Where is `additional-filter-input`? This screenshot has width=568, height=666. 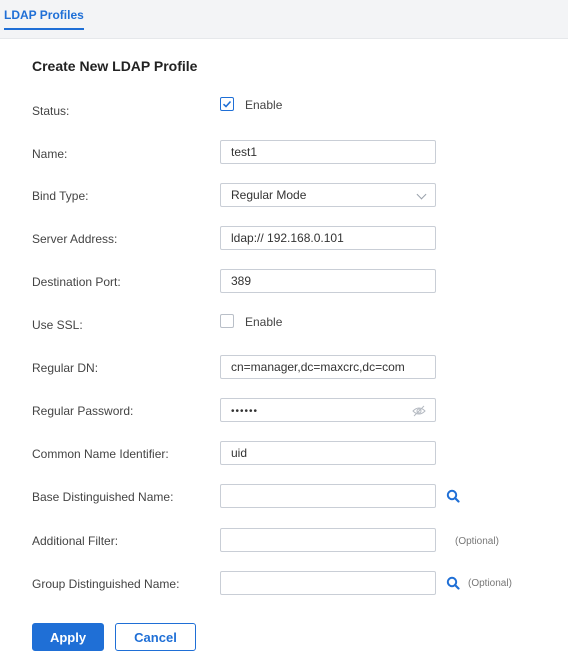 additional-filter-input is located at coordinates (328, 540).